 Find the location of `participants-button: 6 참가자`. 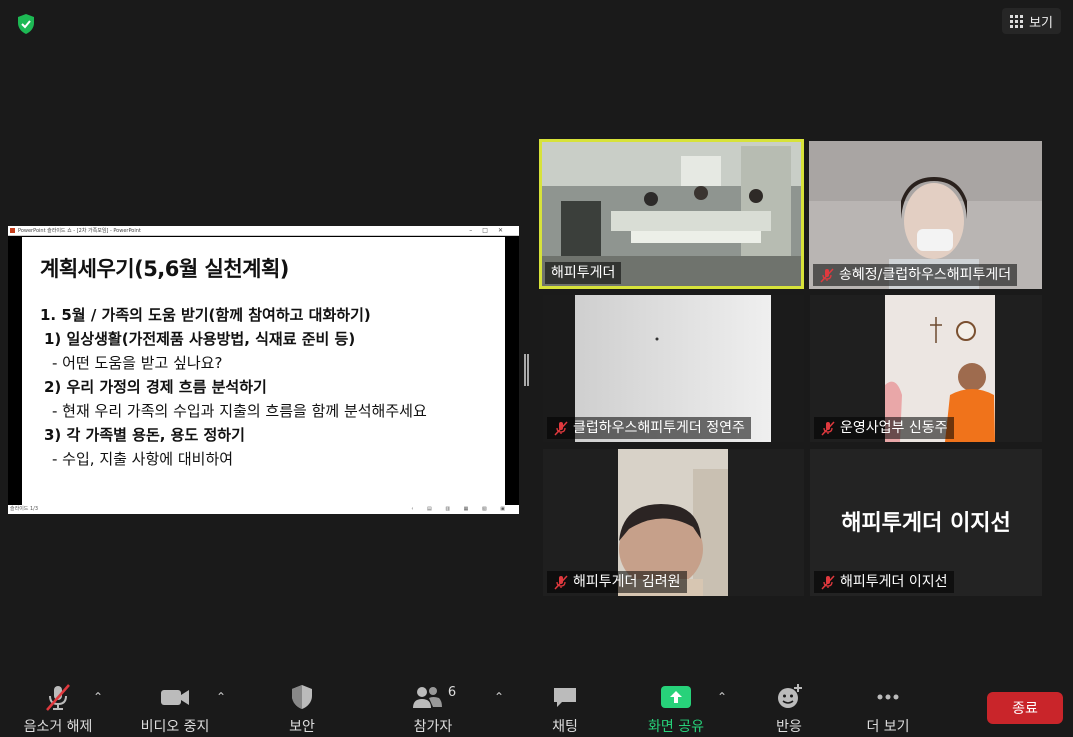

participants-button: 6 참가자 is located at coordinates (433, 709).